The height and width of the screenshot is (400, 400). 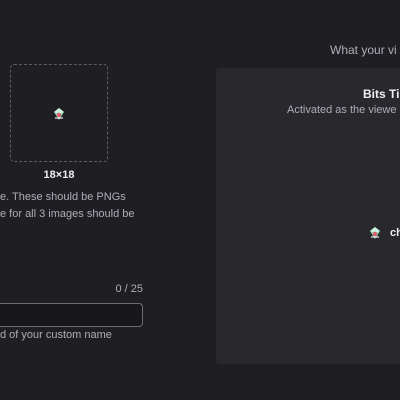 I want to click on preview-heading: What your vi, so click(x=363, y=50).